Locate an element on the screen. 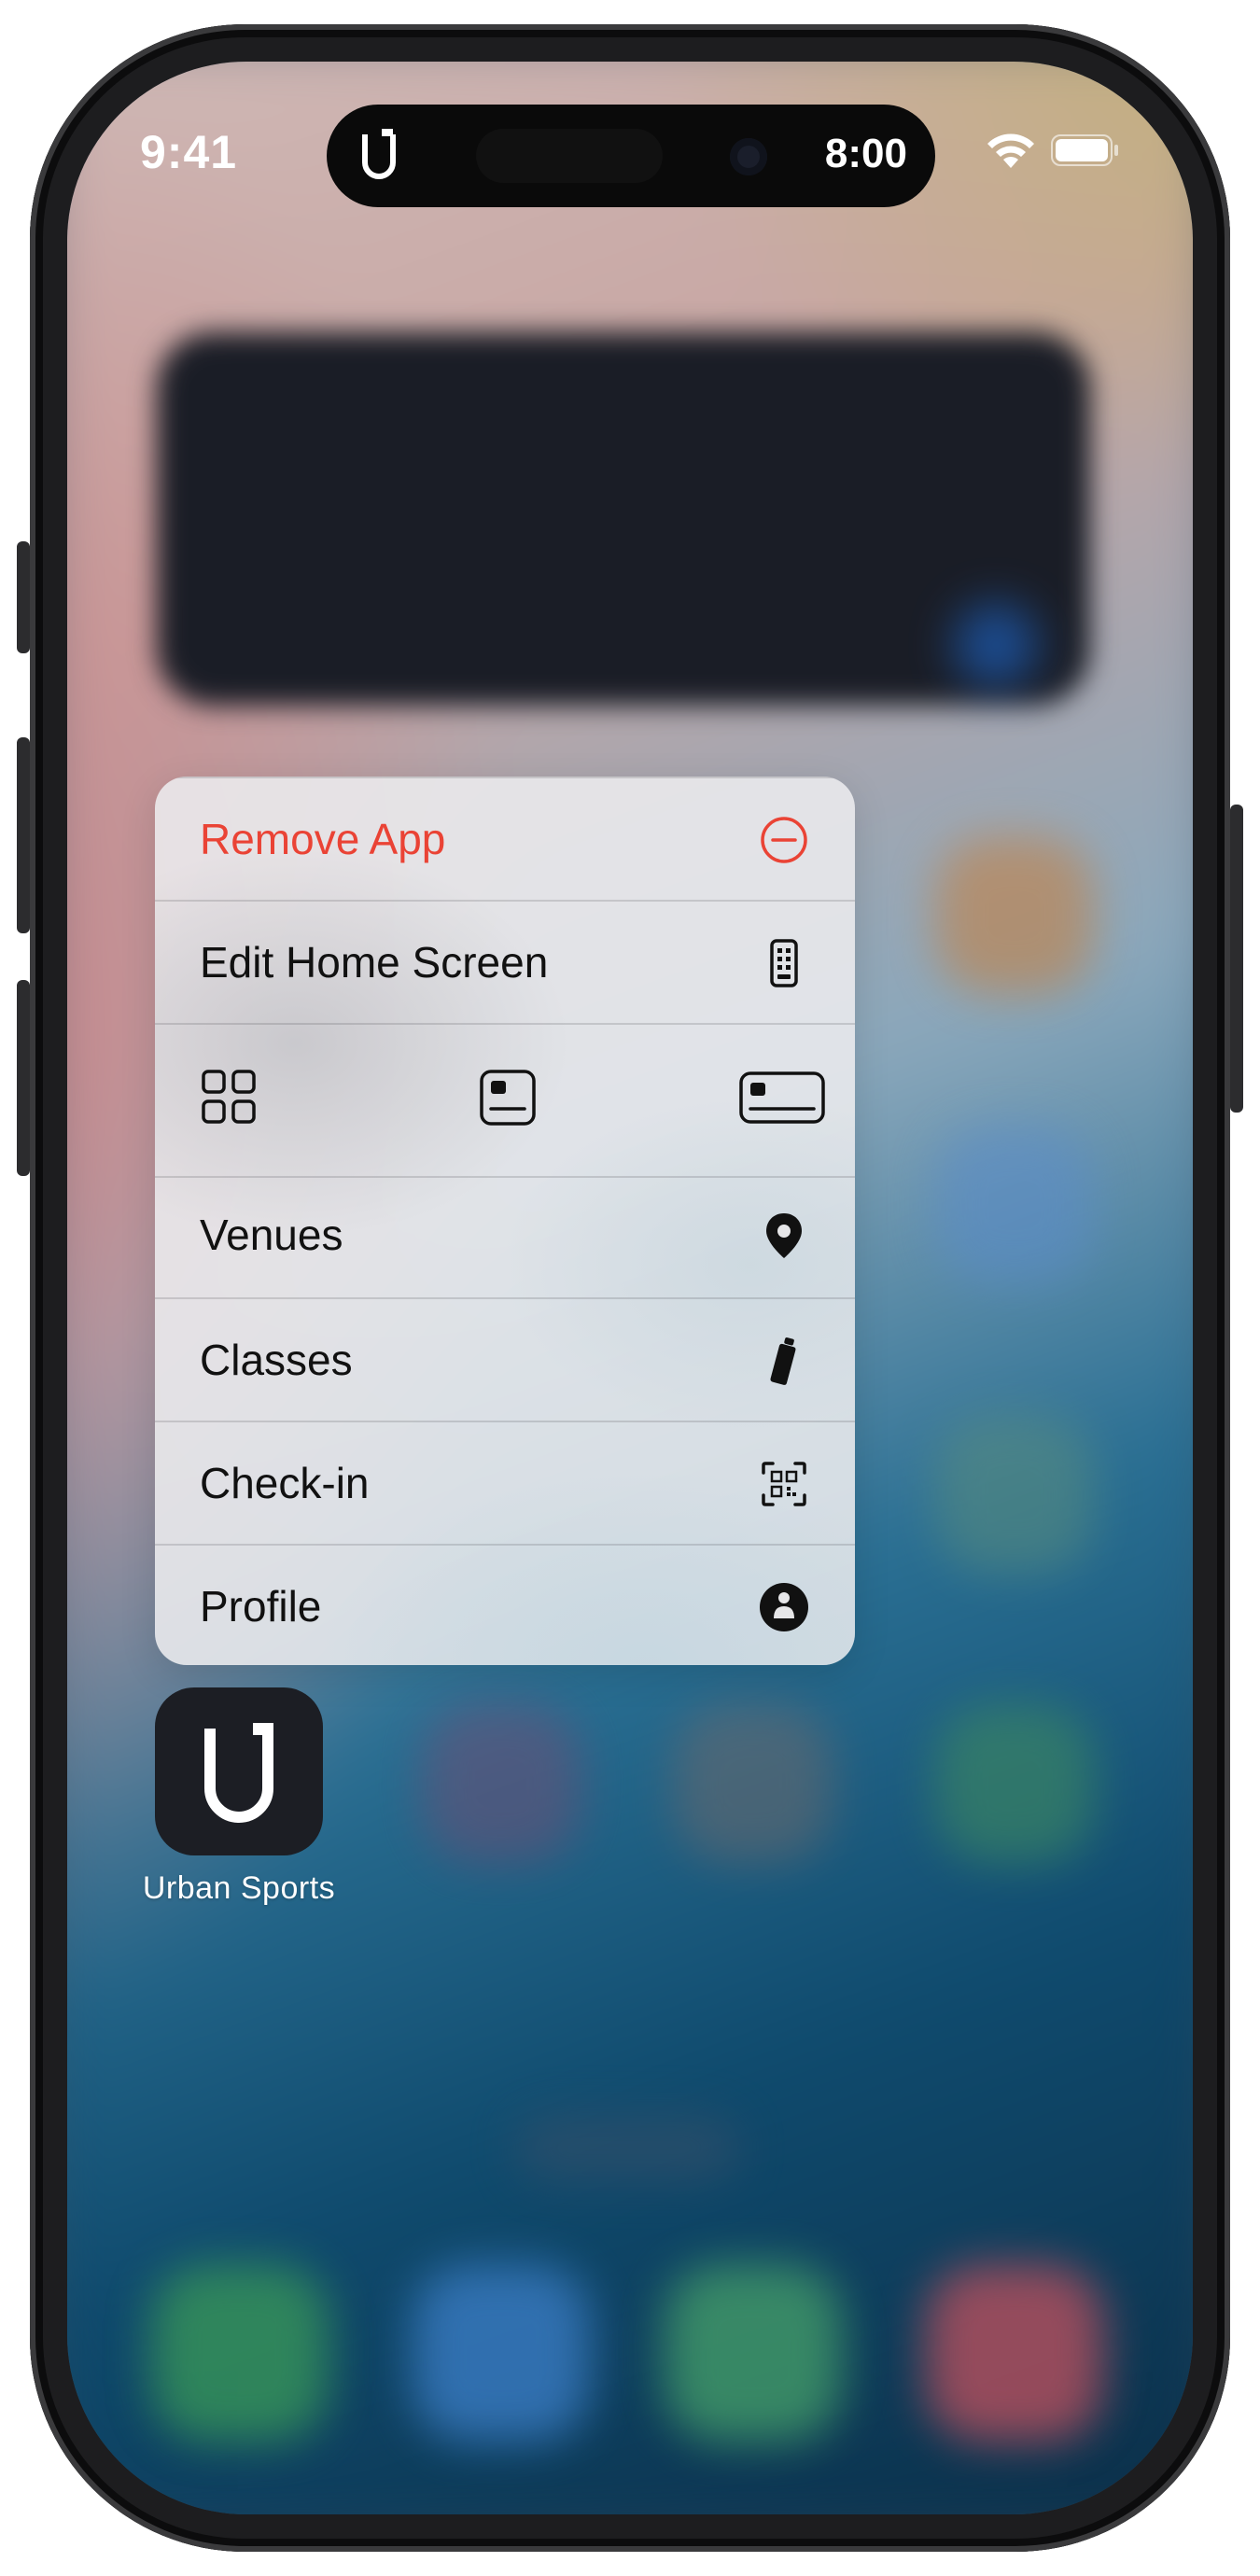 The width and height of the screenshot is (1260, 2576). qr-code-icon is located at coordinates (784, 1484).